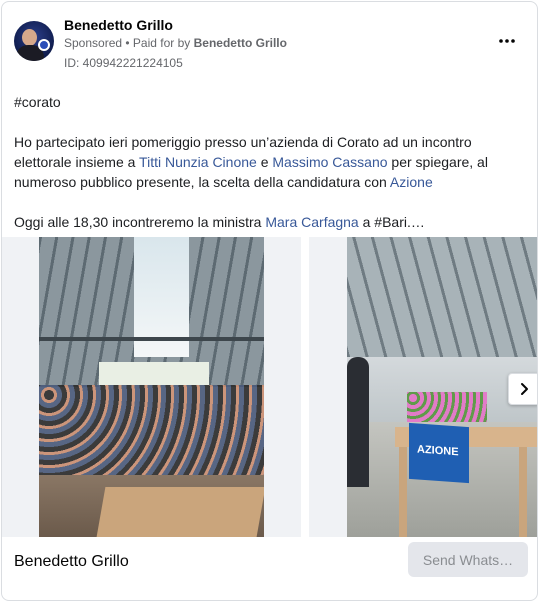 This screenshot has height=609, width=539. I want to click on mention-link: Mara Carfagna, so click(311, 222).